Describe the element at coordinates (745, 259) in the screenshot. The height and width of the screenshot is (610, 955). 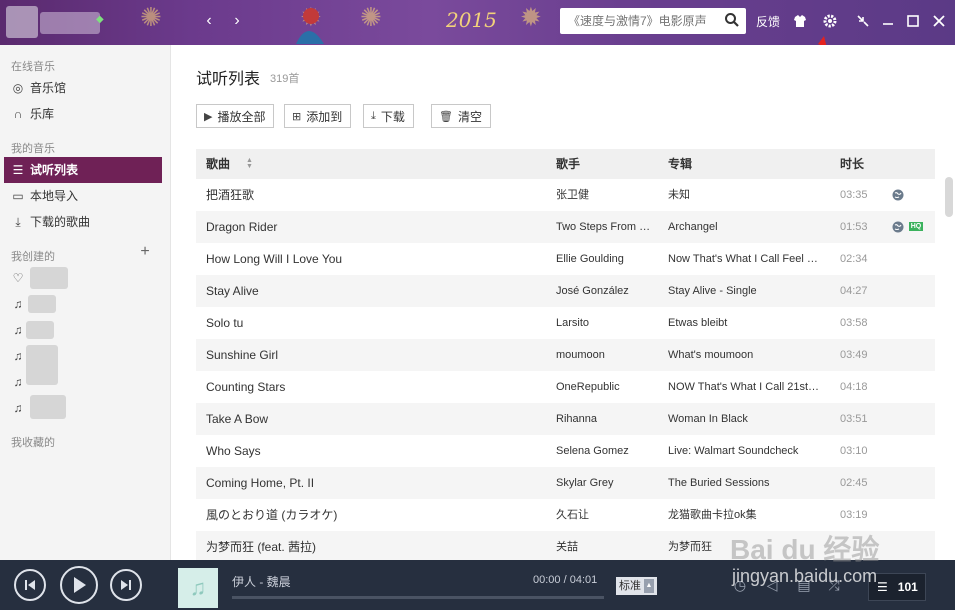
I see `album-name: Now That's What I Call Feel Good` at that location.